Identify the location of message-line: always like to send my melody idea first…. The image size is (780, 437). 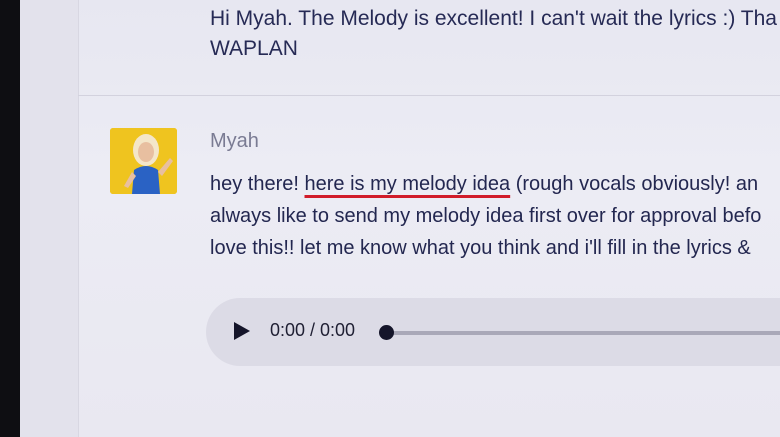
(486, 216).